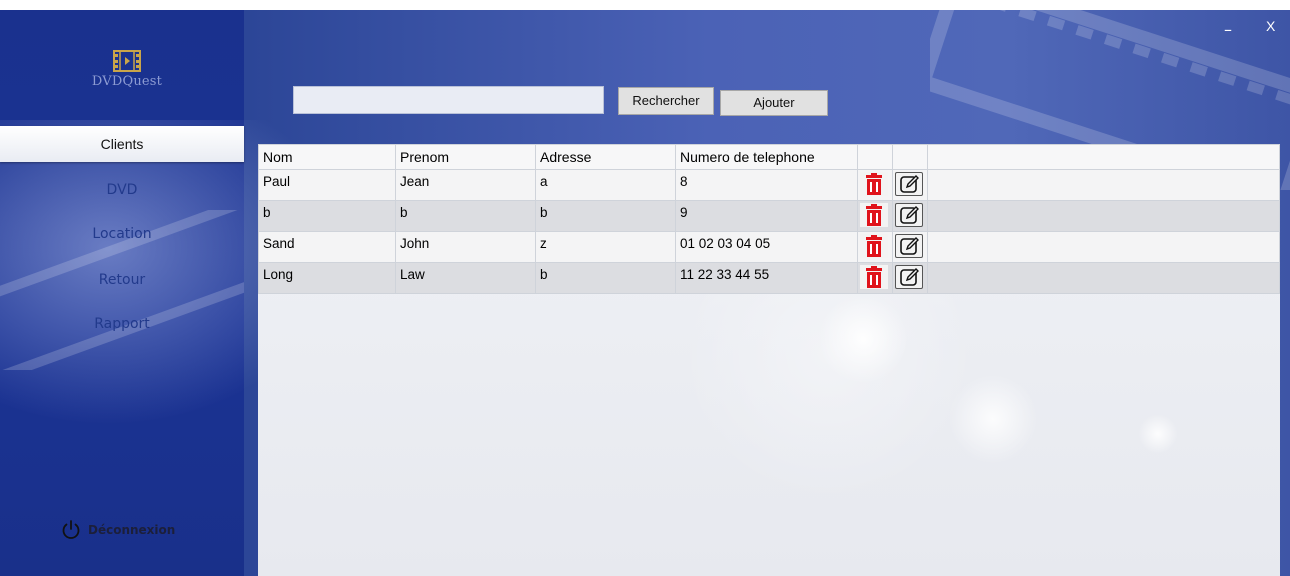  I want to click on film-icon, so click(127, 61).